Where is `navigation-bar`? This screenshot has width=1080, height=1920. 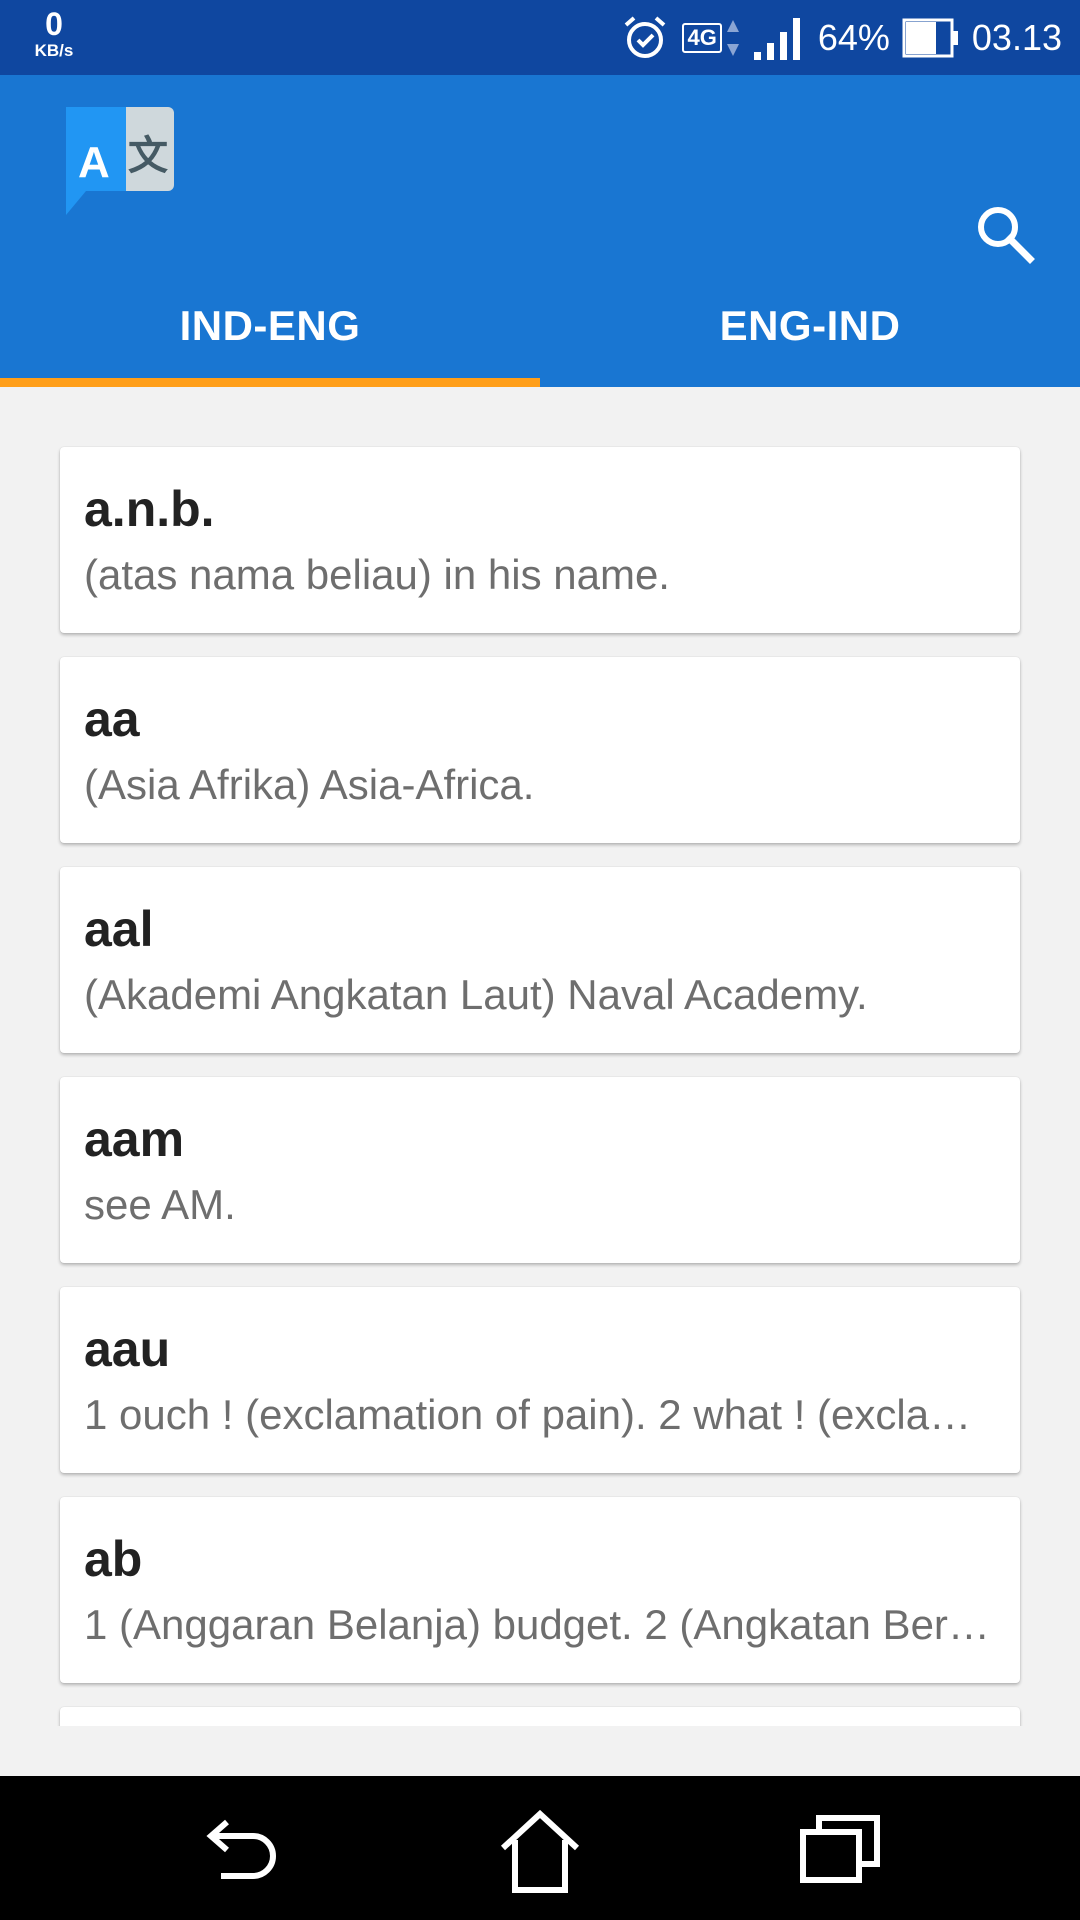 navigation-bar is located at coordinates (540, 1848).